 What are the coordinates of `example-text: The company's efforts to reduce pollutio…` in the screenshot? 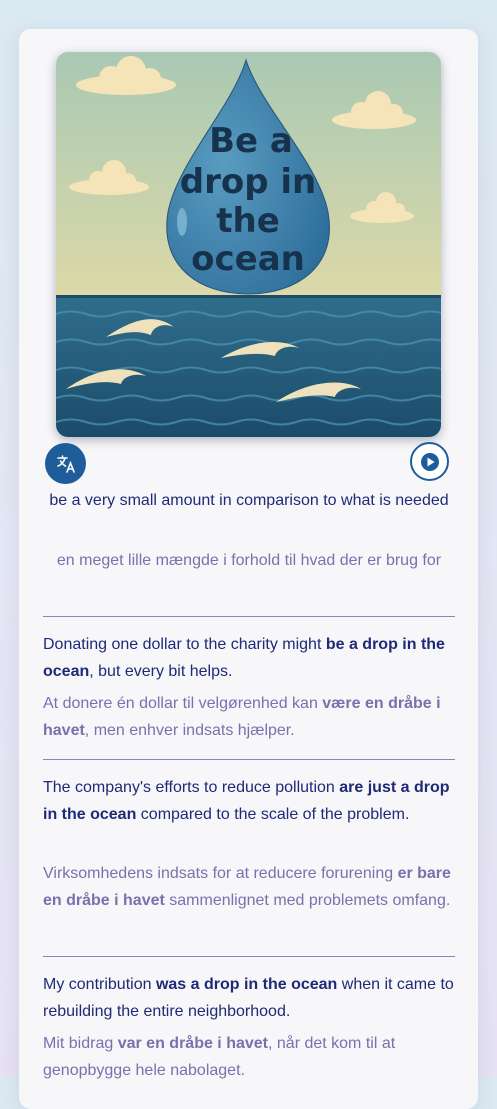 It's located at (191, 787).